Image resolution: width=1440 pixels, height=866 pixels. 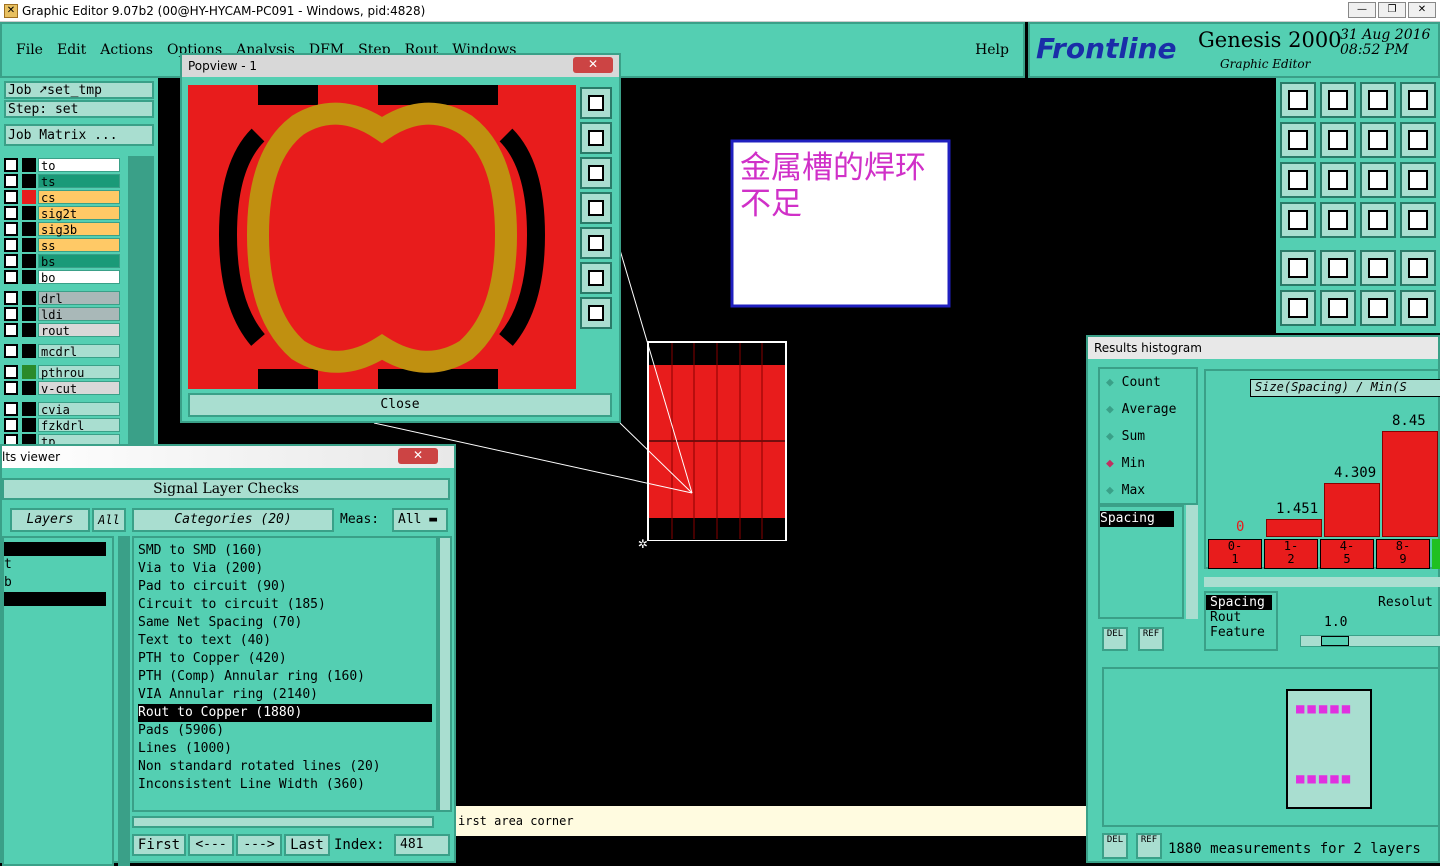 What do you see at coordinates (1115, 639) in the screenshot?
I see `del-button-1: DEL` at bounding box center [1115, 639].